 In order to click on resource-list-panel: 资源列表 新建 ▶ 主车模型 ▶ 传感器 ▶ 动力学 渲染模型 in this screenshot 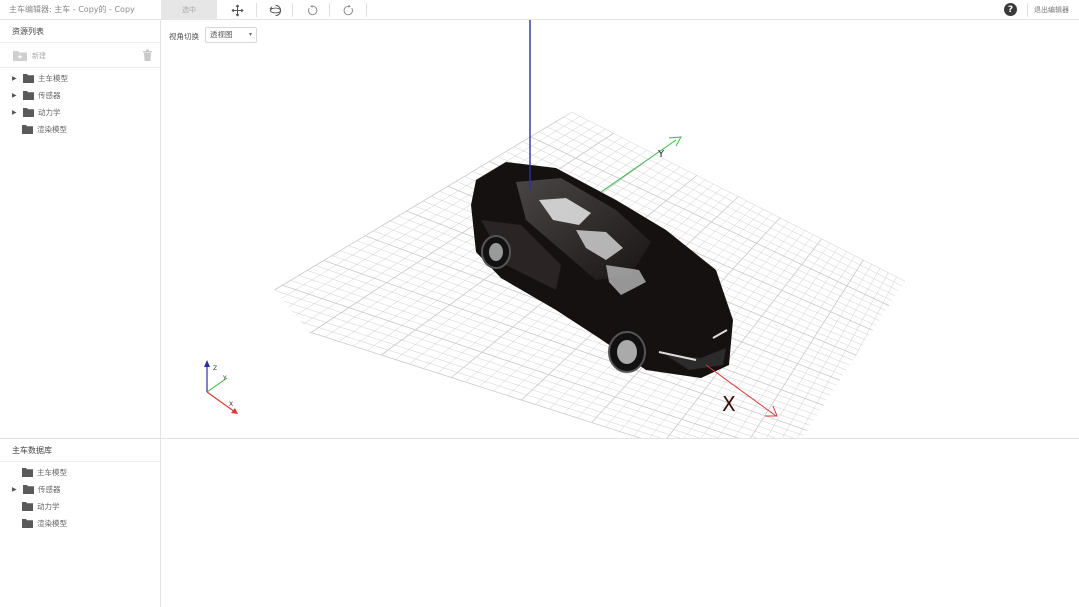, I will do `click(80, 229)`.